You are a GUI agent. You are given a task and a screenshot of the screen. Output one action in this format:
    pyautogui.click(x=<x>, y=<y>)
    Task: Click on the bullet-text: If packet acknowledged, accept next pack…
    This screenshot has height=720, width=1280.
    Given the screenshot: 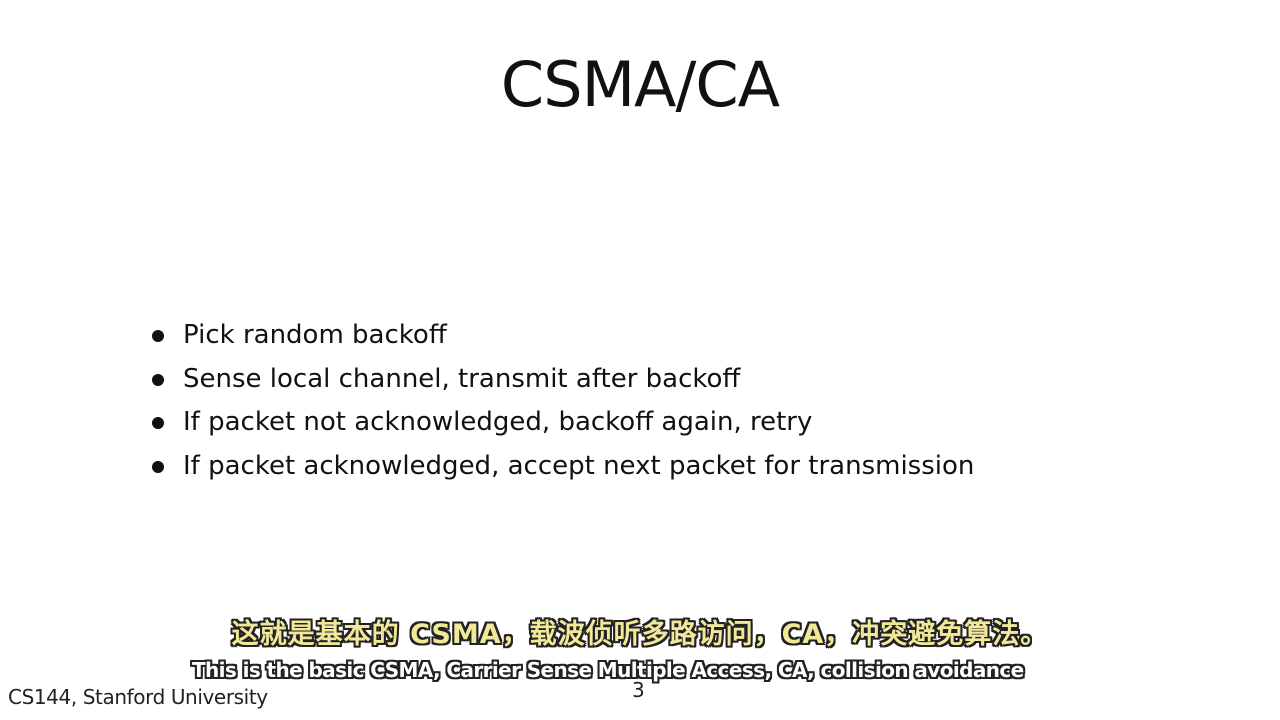 What is the action you would take?
    pyautogui.click(x=579, y=465)
    